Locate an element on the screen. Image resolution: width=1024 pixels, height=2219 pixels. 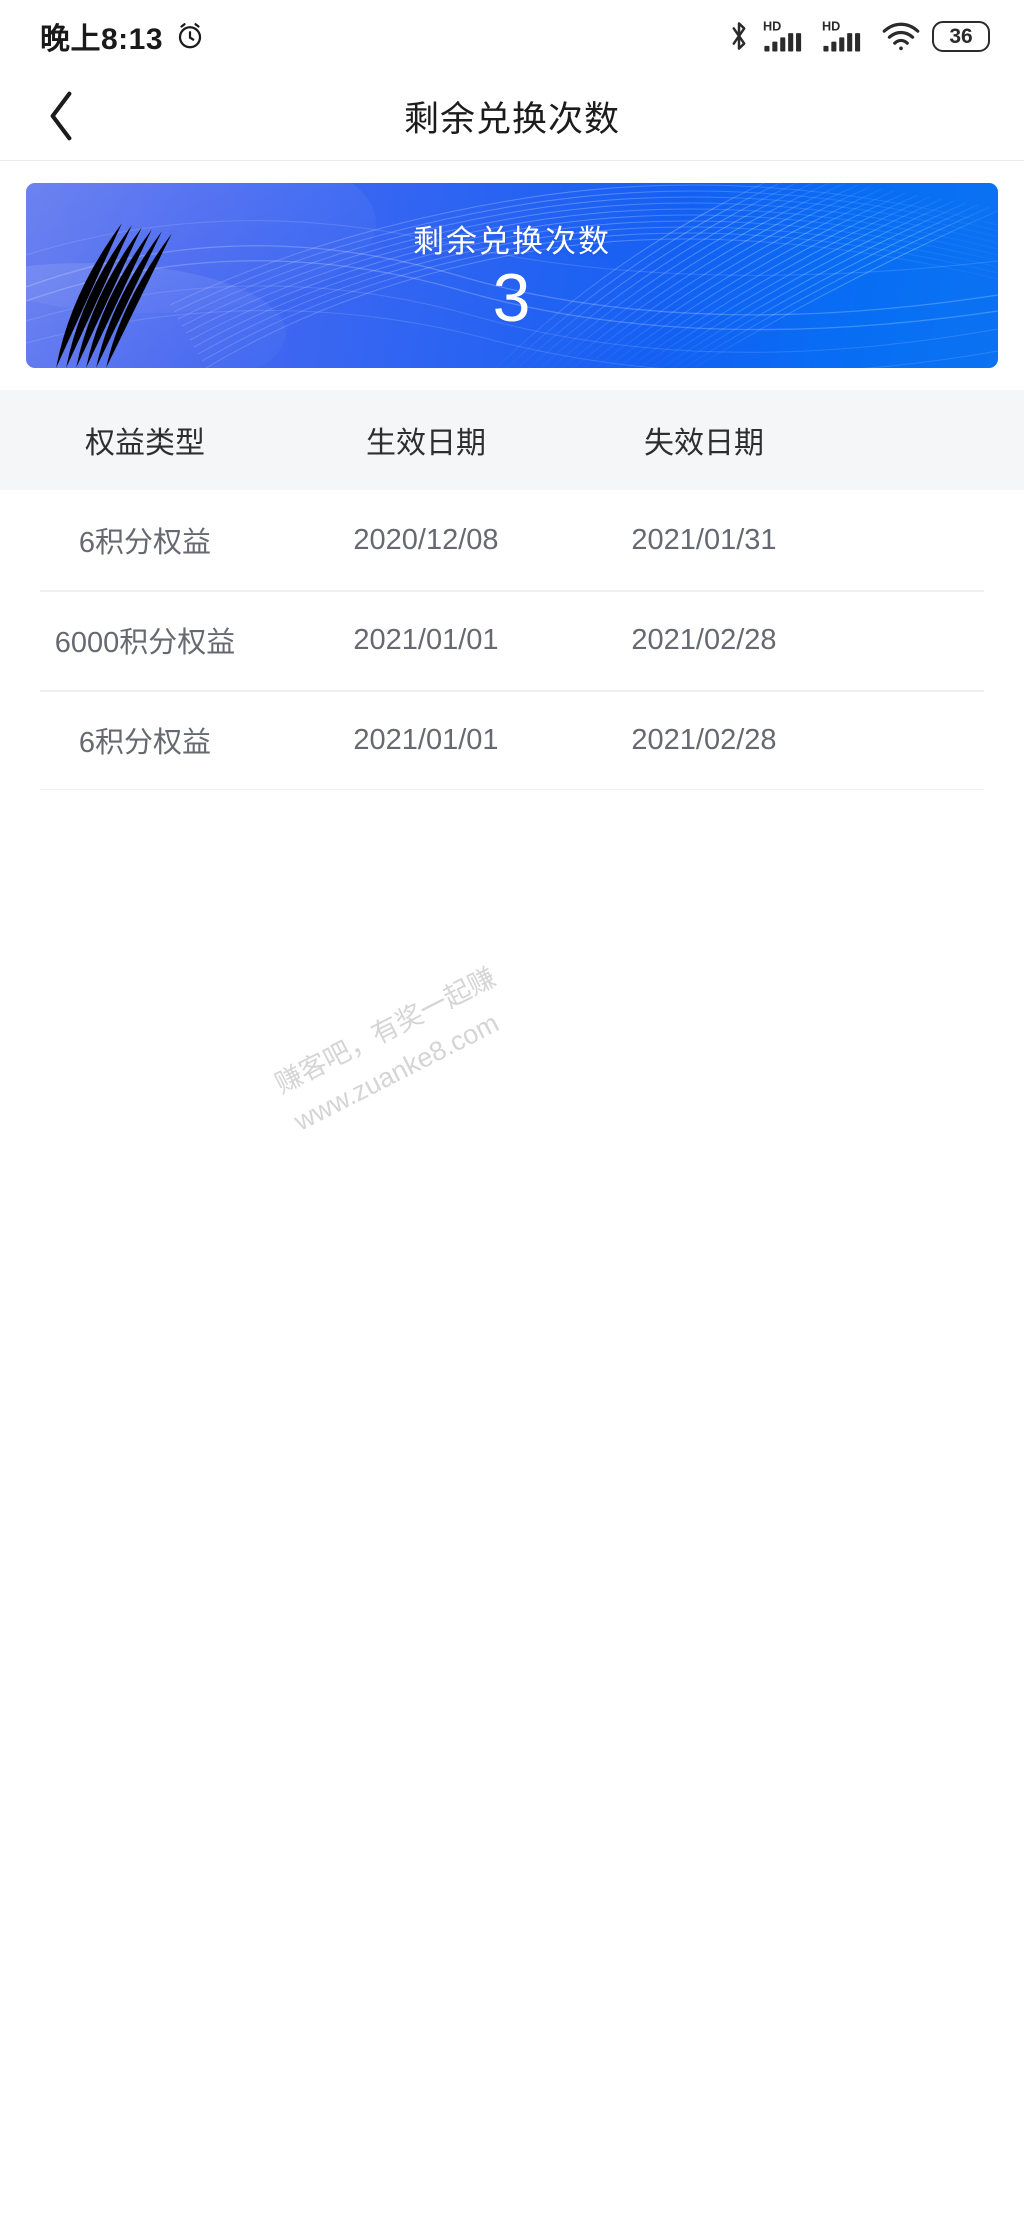
table-row: 6积分权益 2021/01/01 2021/02/28 is located at coordinates (512, 740).